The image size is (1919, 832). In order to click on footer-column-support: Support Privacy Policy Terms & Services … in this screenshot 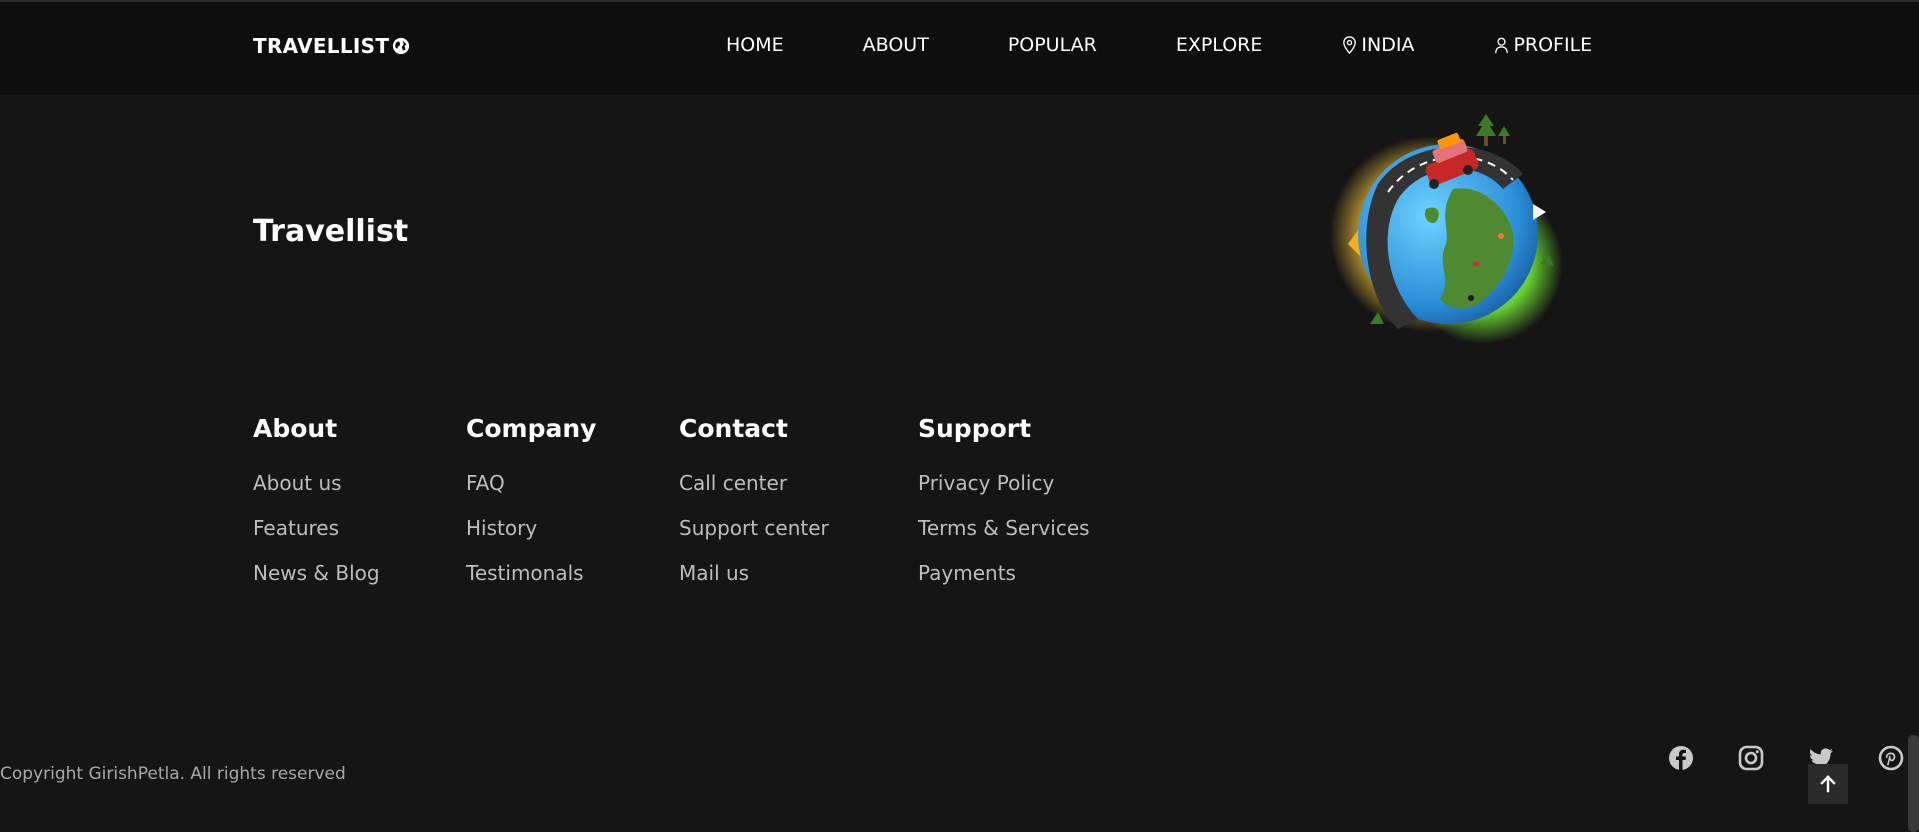, I will do `click(1004, 510)`.